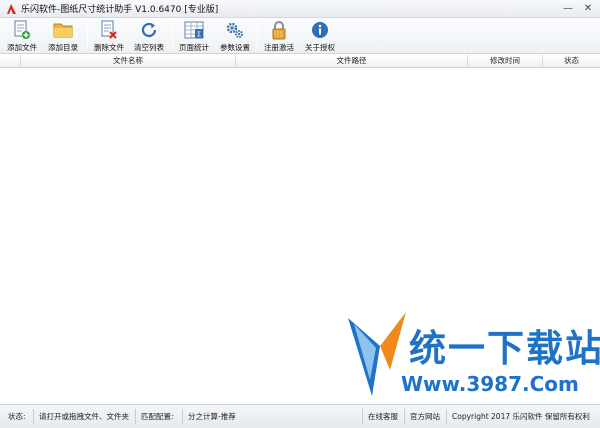 This screenshot has width=600, height=428. What do you see at coordinates (279, 30) in the screenshot?
I see `lock-icon` at bounding box center [279, 30].